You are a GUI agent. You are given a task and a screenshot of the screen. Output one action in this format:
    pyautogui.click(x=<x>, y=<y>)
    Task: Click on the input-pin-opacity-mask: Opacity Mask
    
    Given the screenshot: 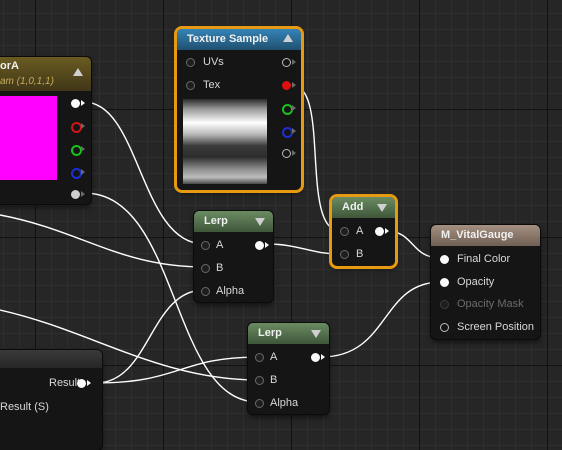 What is the action you would take?
    pyautogui.click(x=482, y=304)
    